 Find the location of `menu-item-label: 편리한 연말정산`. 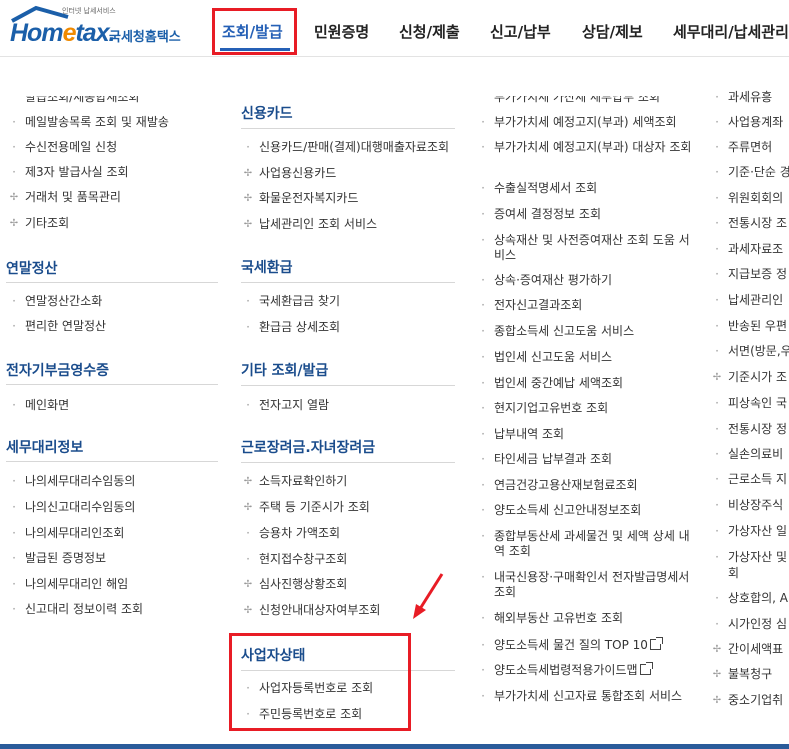

menu-item-label: 편리한 연말정산 is located at coordinates (66, 326).